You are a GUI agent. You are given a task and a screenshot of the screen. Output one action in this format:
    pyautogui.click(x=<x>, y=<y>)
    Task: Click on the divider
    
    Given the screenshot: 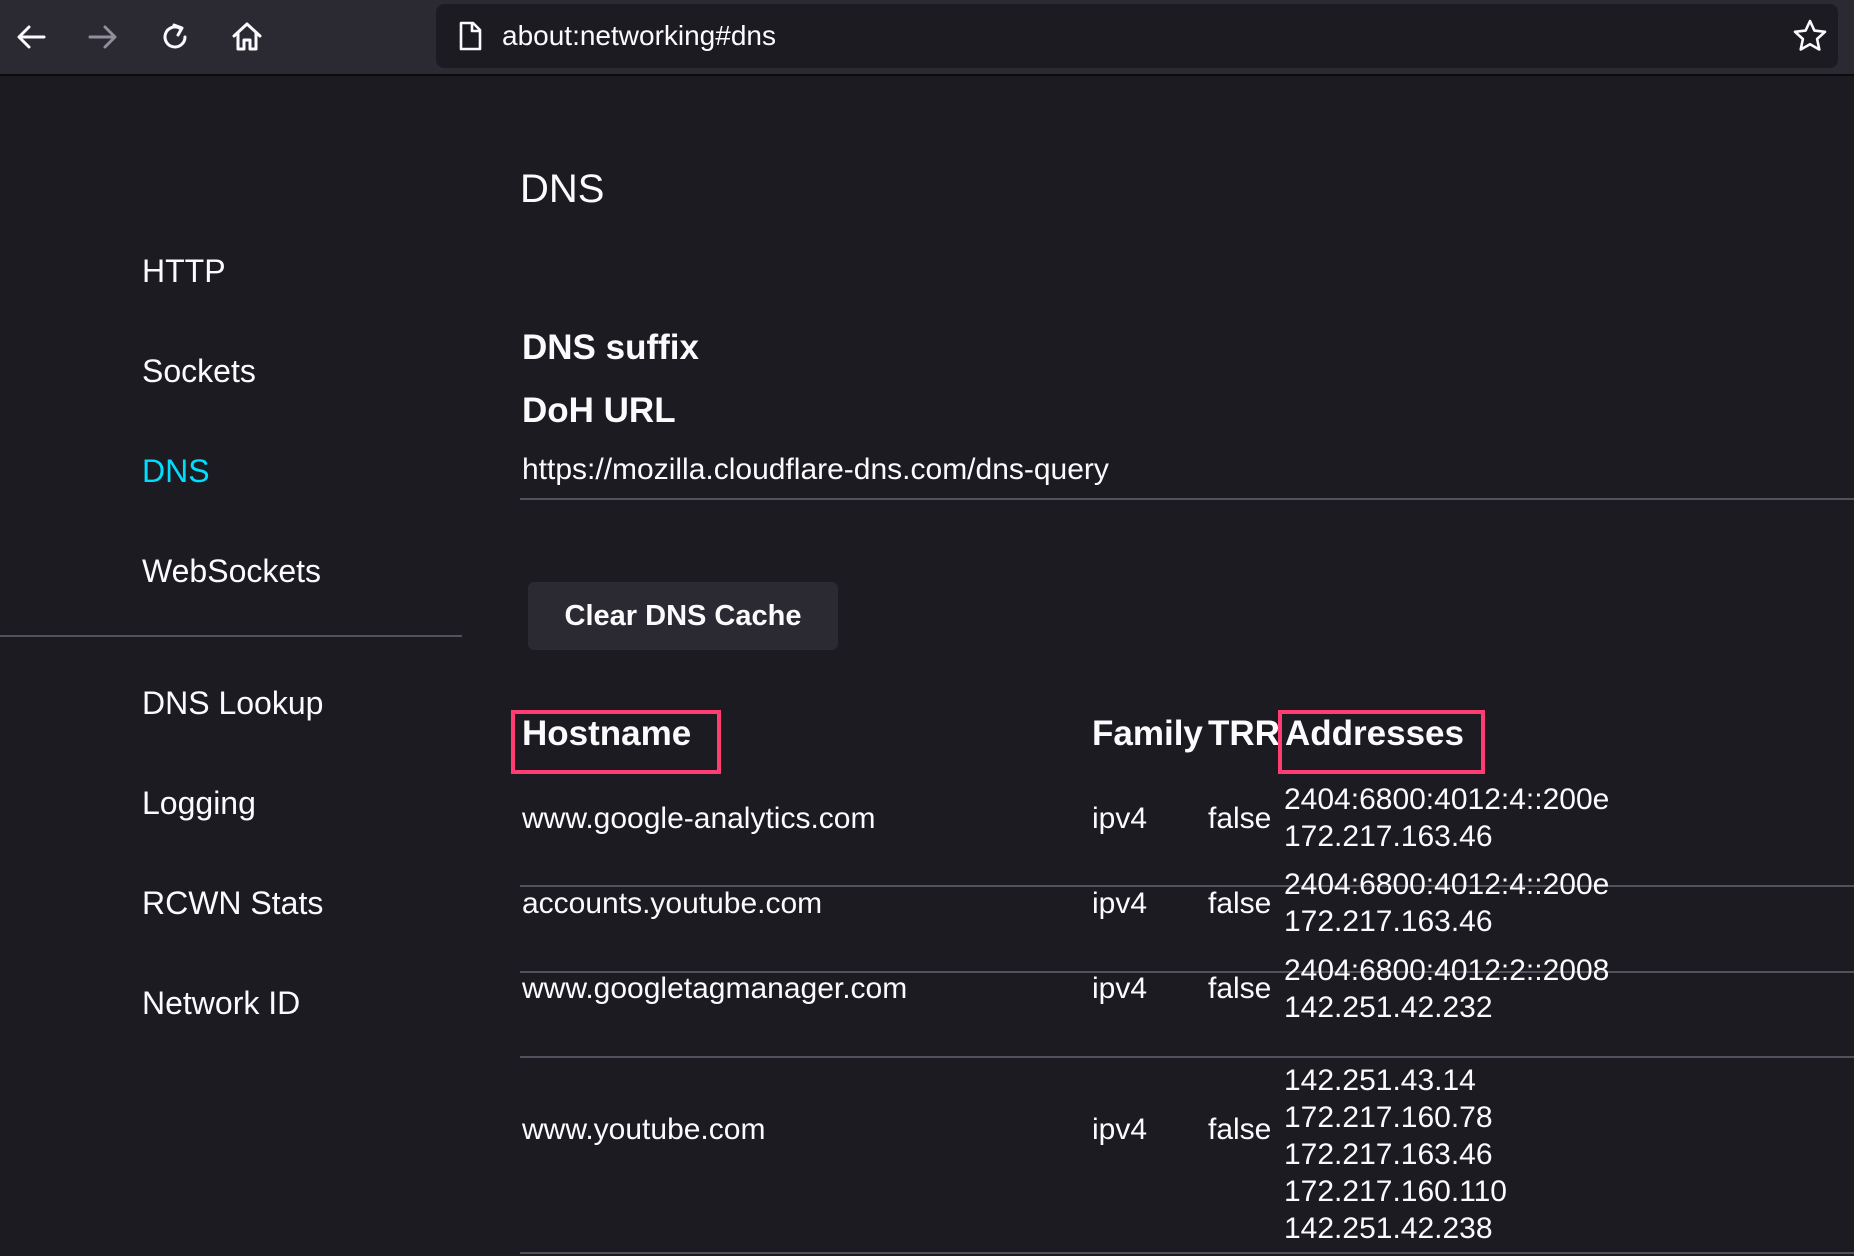 What is the action you would take?
    pyautogui.click(x=1187, y=499)
    